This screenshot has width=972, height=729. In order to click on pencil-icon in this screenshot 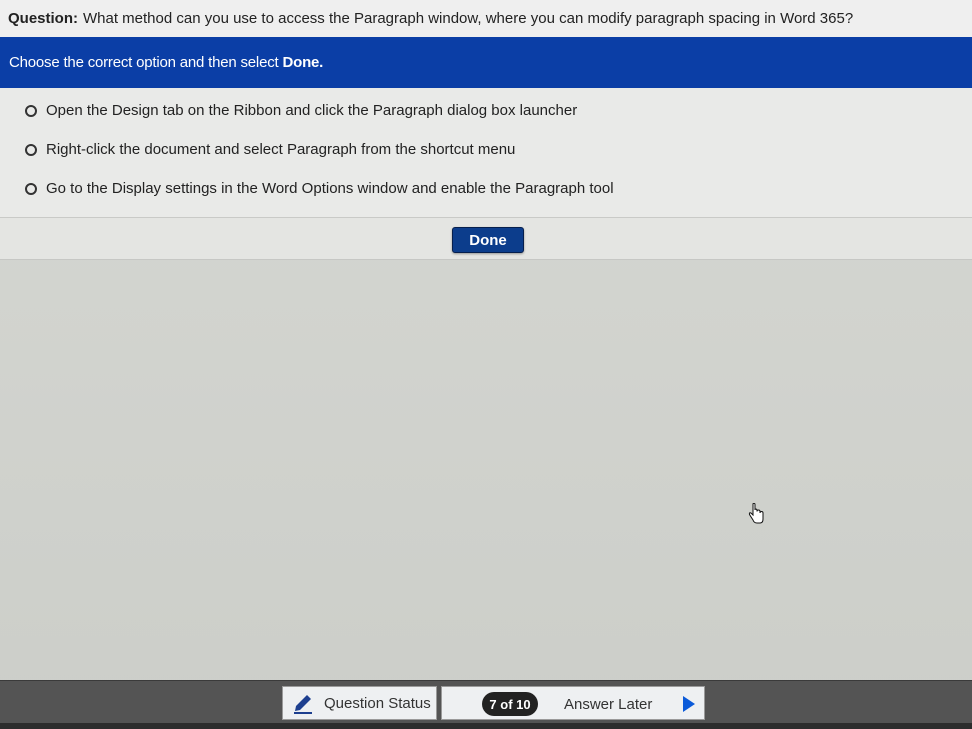, I will do `click(303, 704)`.